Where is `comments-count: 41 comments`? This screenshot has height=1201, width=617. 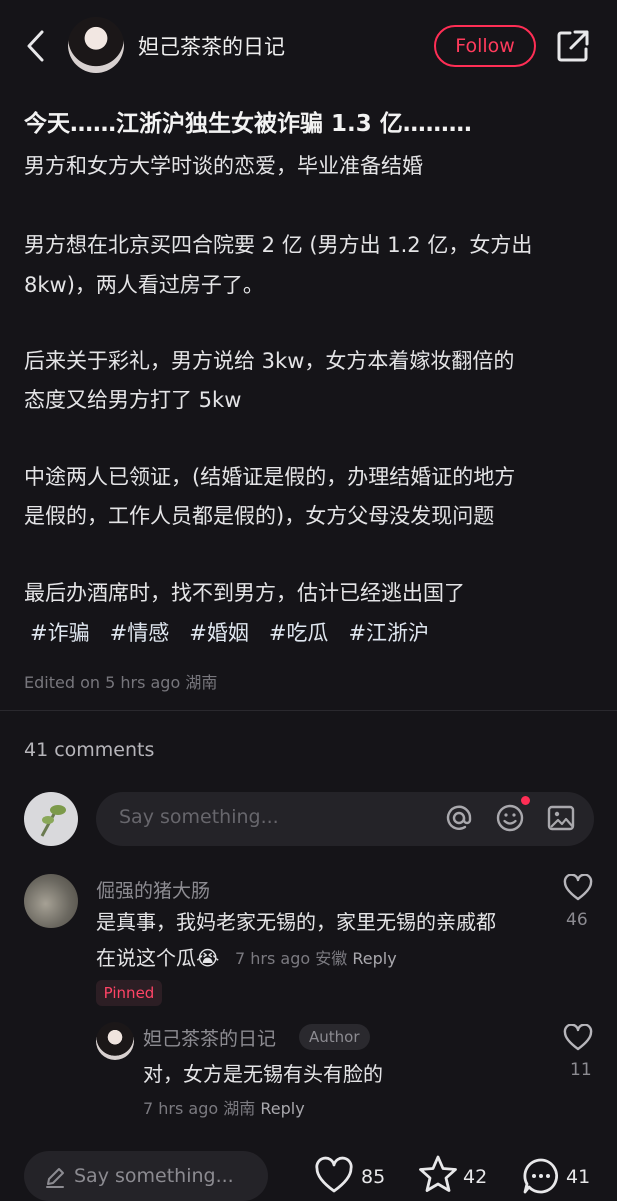
comments-count: 41 comments is located at coordinates (89, 750).